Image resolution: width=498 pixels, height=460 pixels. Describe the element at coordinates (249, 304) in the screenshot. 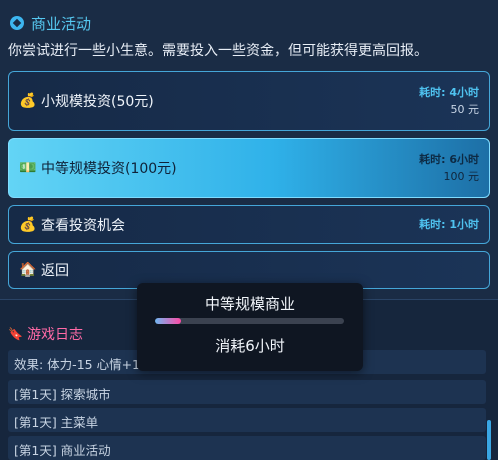

I see `toast-title: 中等规模商业` at that location.